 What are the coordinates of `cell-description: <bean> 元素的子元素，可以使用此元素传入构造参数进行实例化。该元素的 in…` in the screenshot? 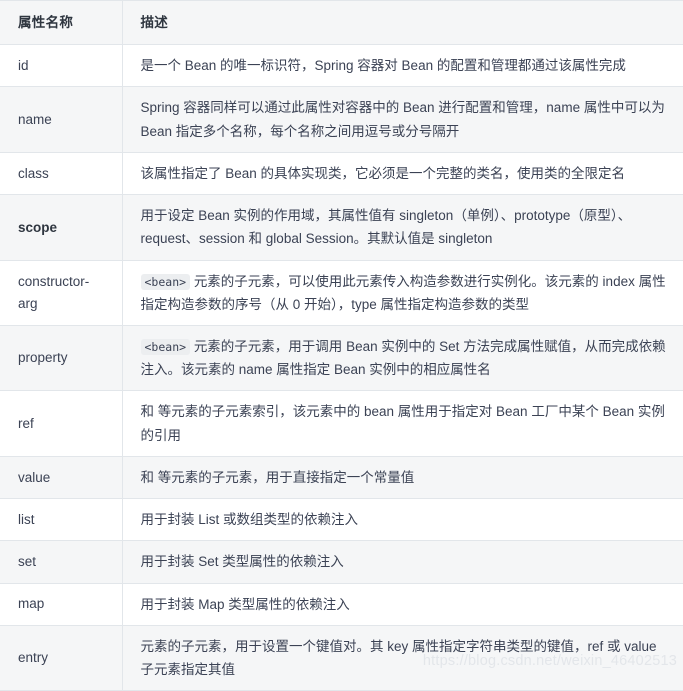 It's located at (402, 292).